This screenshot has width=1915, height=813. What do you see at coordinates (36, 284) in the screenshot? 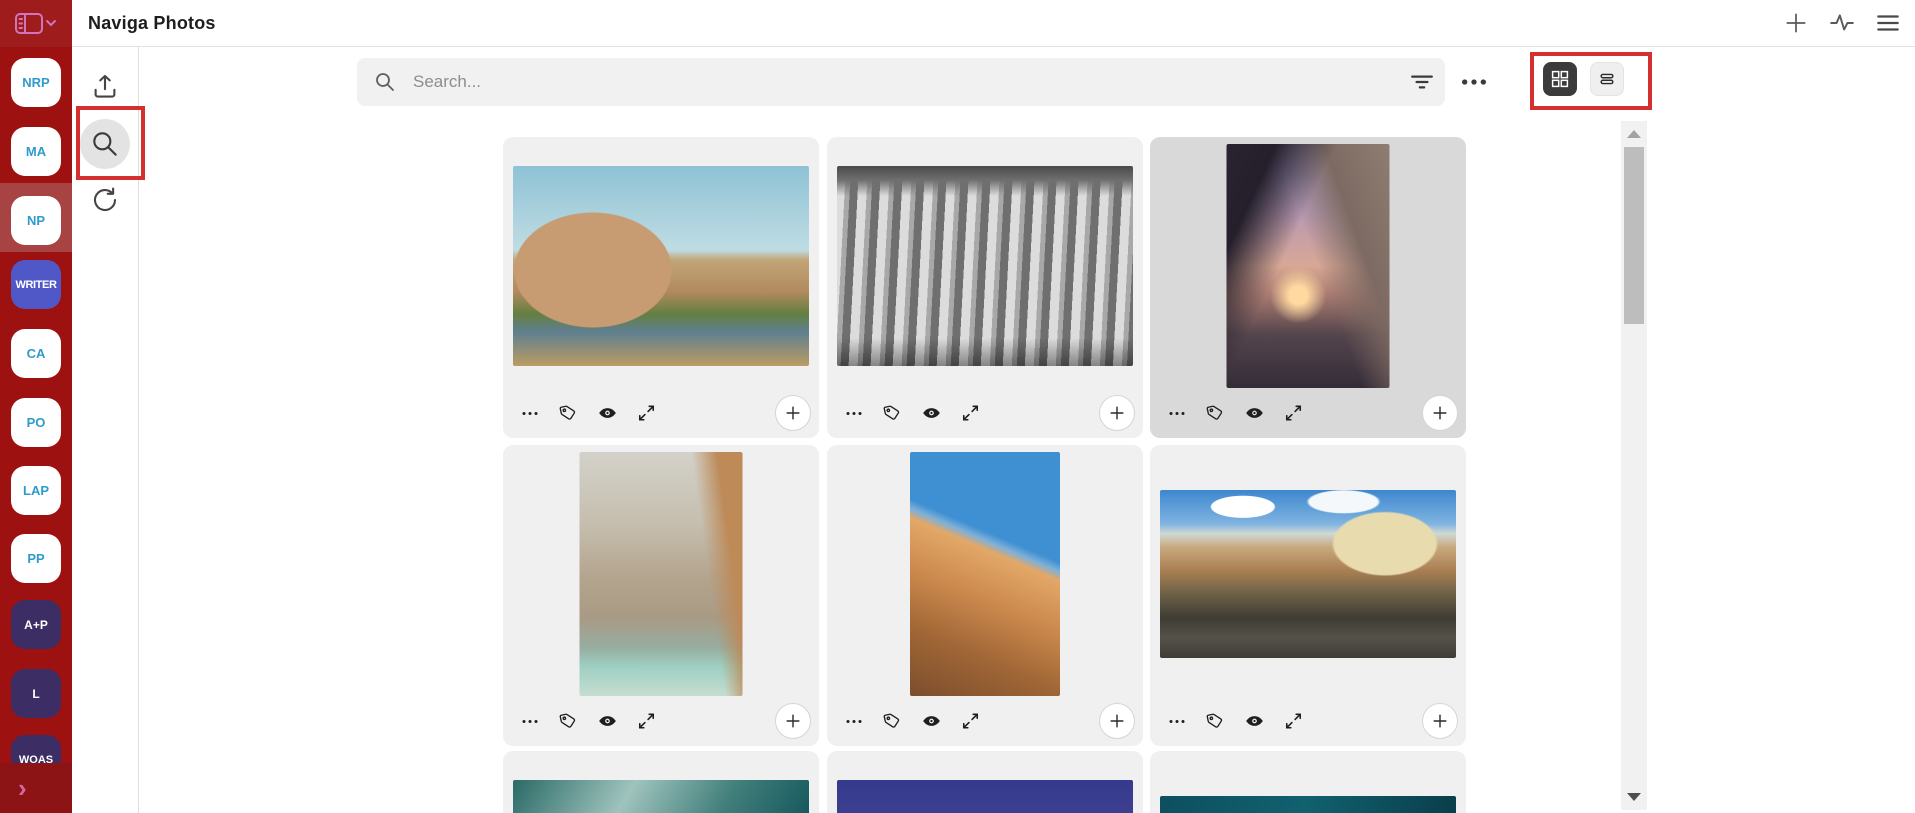
I see `sidebar-item-writer: WRITER` at bounding box center [36, 284].